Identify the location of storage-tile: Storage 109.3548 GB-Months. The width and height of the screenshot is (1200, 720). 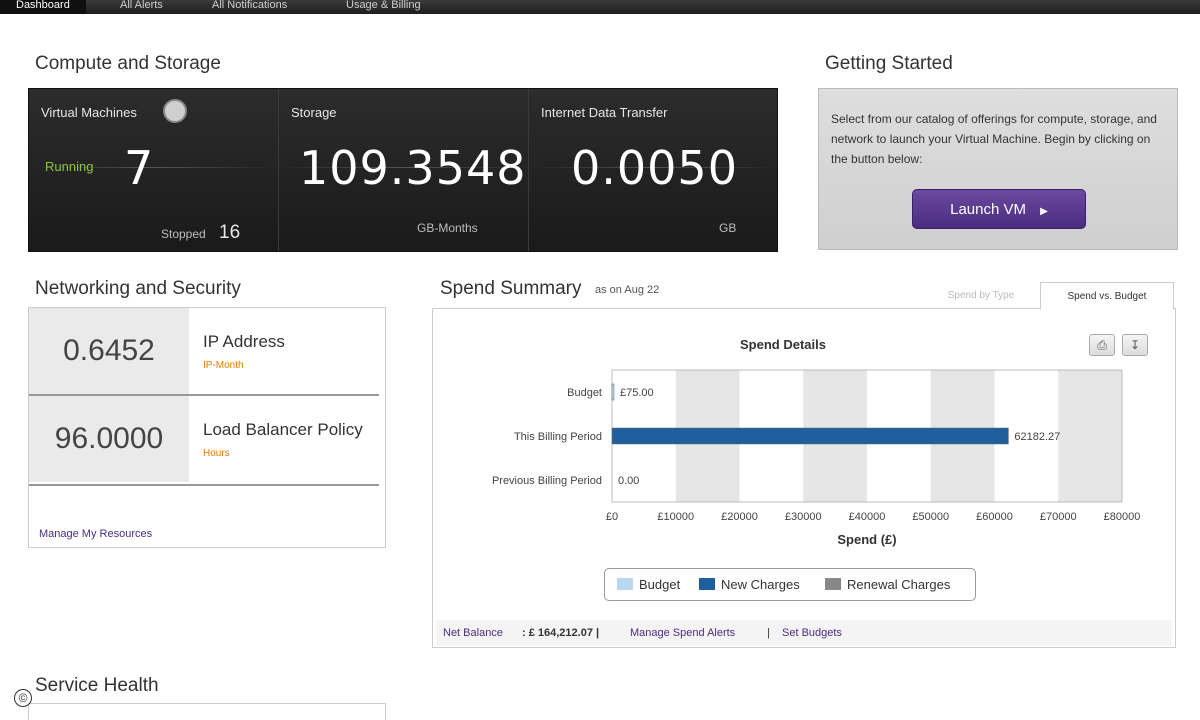
(404, 170).